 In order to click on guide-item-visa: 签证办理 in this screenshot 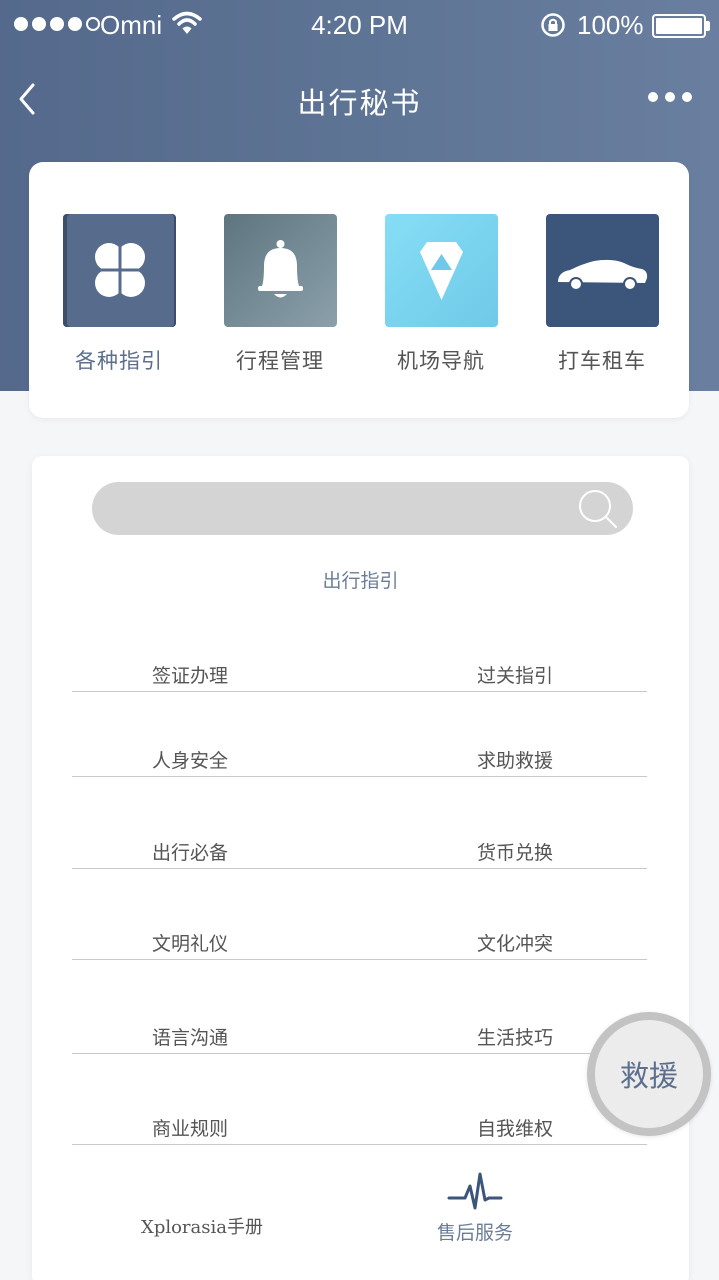, I will do `click(190, 674)`.